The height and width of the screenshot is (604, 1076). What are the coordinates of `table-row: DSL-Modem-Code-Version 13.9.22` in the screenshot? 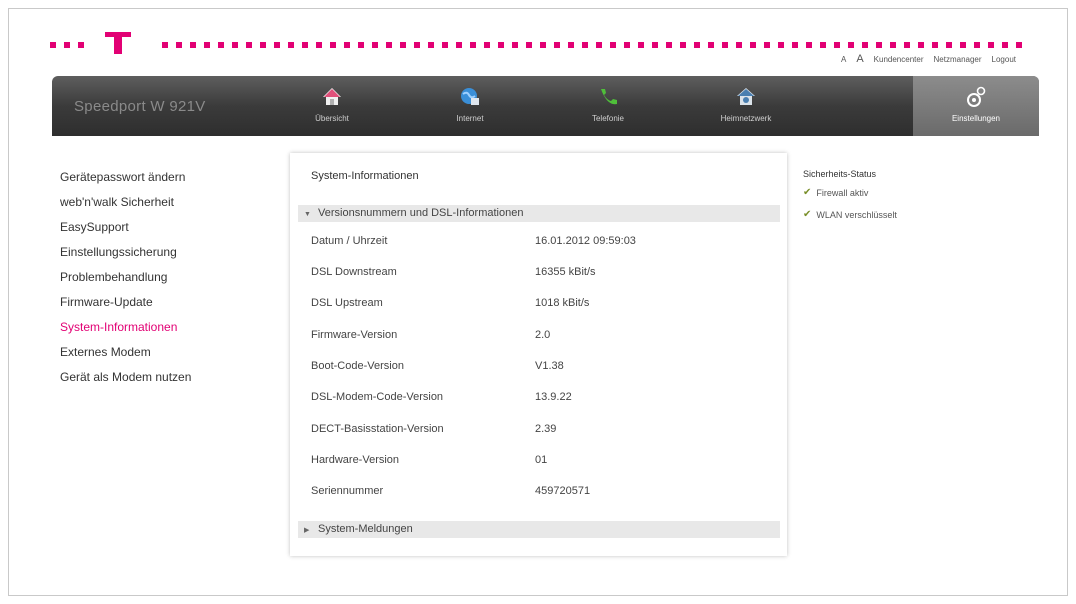 It's located at (541, 399).